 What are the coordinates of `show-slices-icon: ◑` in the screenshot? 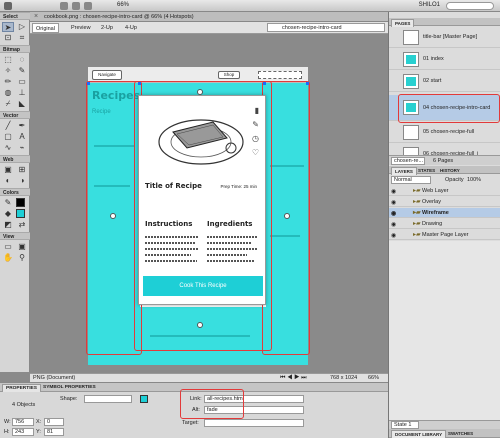 It's located at (22, 181).